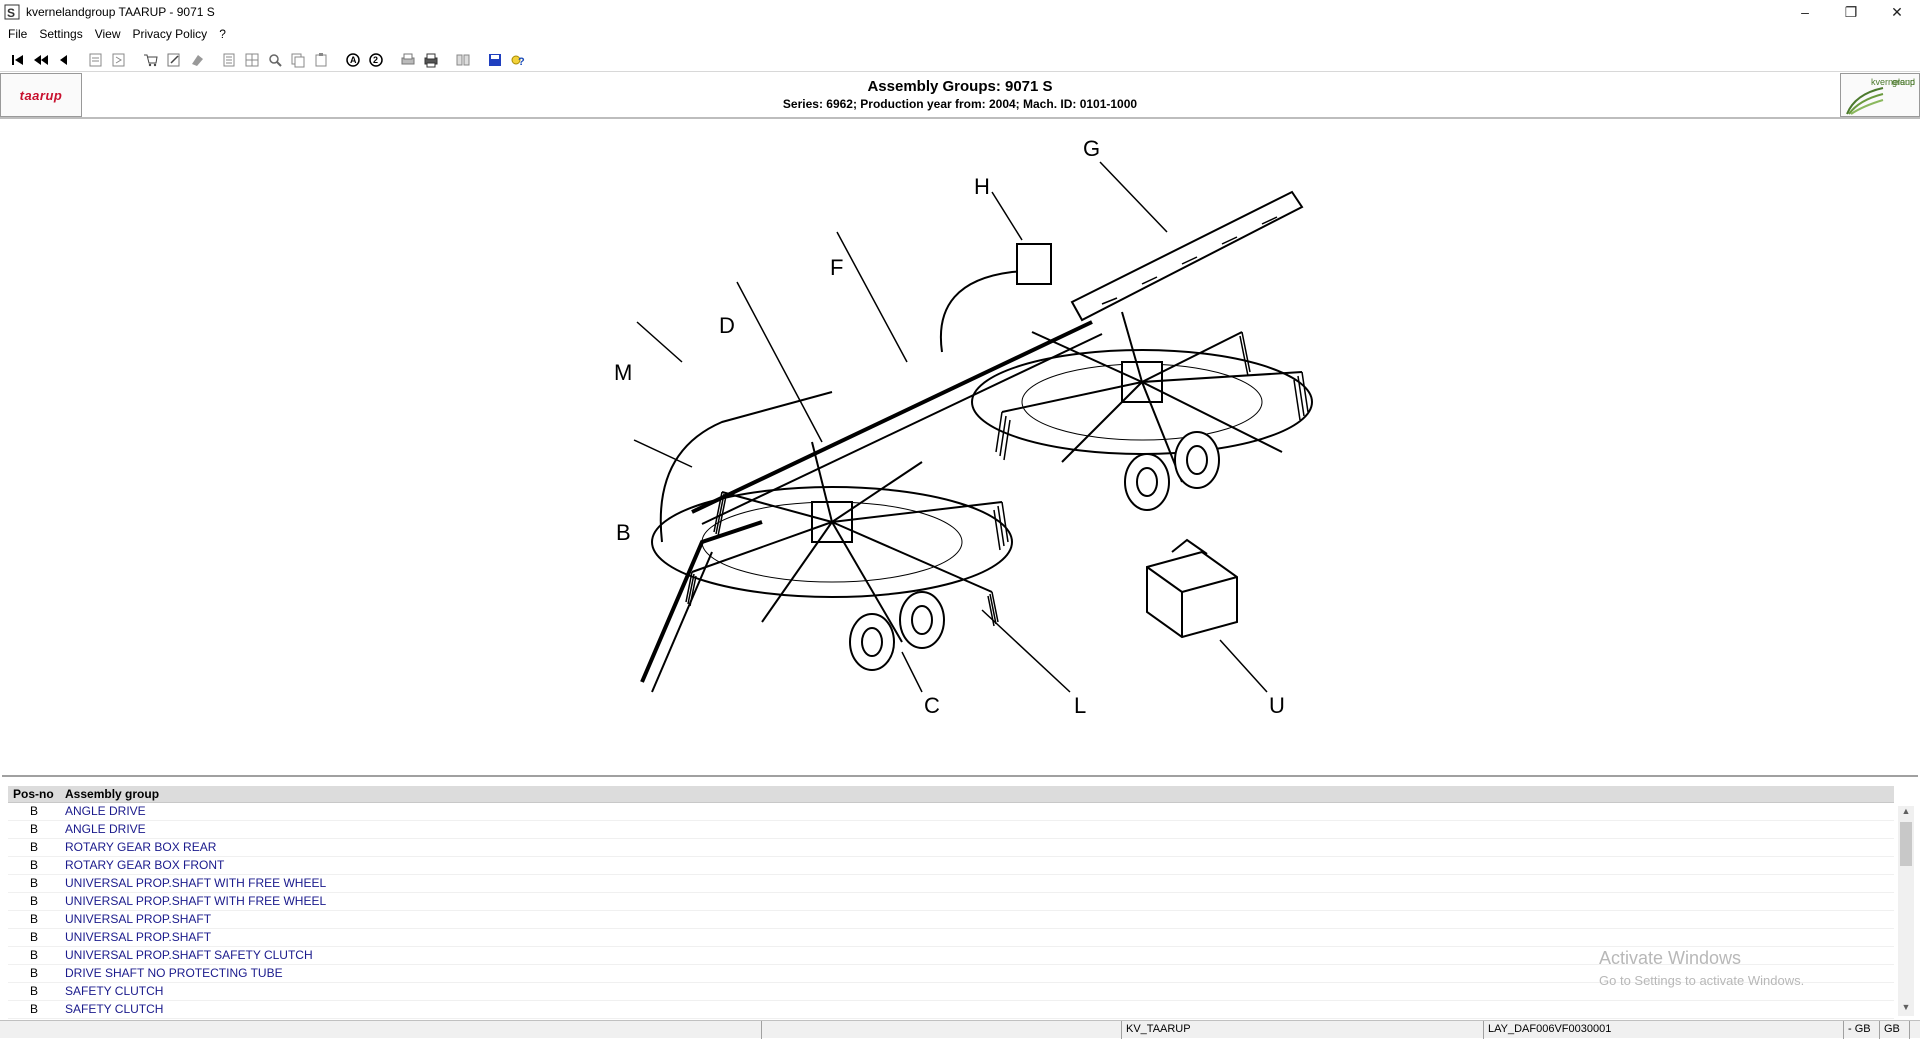  I want to click on callout-g: G, so click(1091, 148).